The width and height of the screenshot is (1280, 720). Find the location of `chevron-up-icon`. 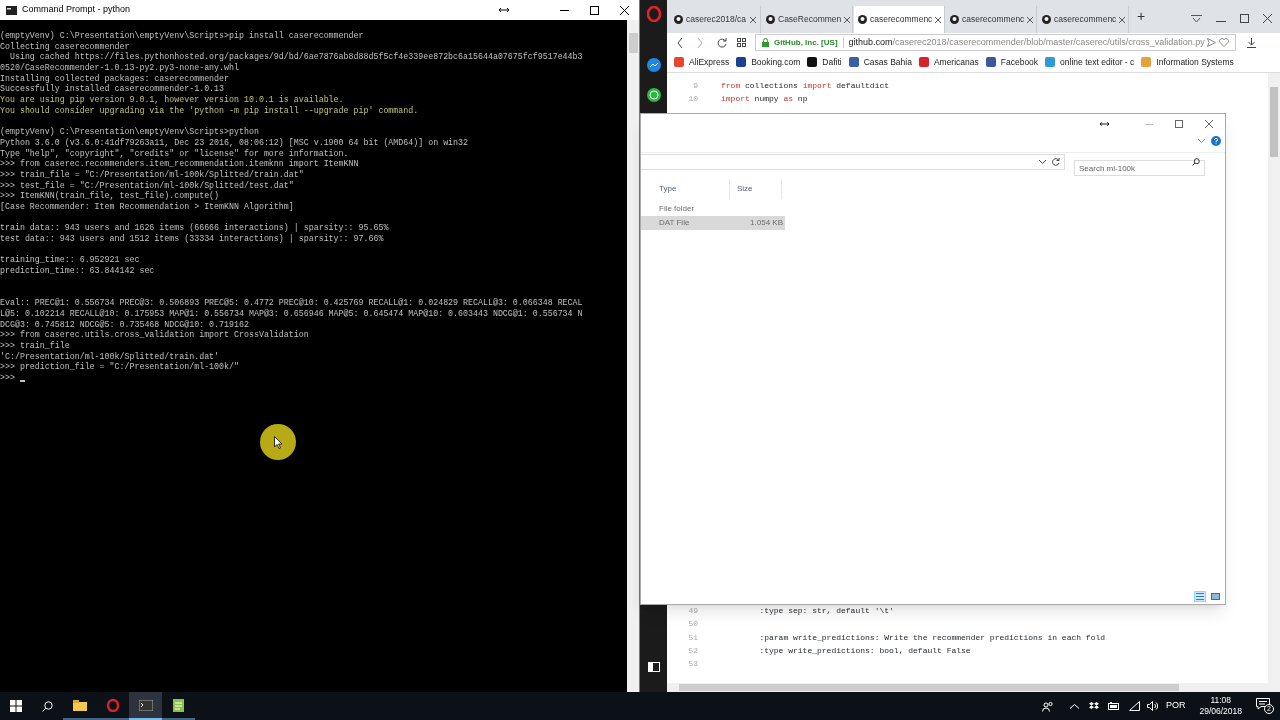

chevron-up-icon is located at coordinates (1074, 706).